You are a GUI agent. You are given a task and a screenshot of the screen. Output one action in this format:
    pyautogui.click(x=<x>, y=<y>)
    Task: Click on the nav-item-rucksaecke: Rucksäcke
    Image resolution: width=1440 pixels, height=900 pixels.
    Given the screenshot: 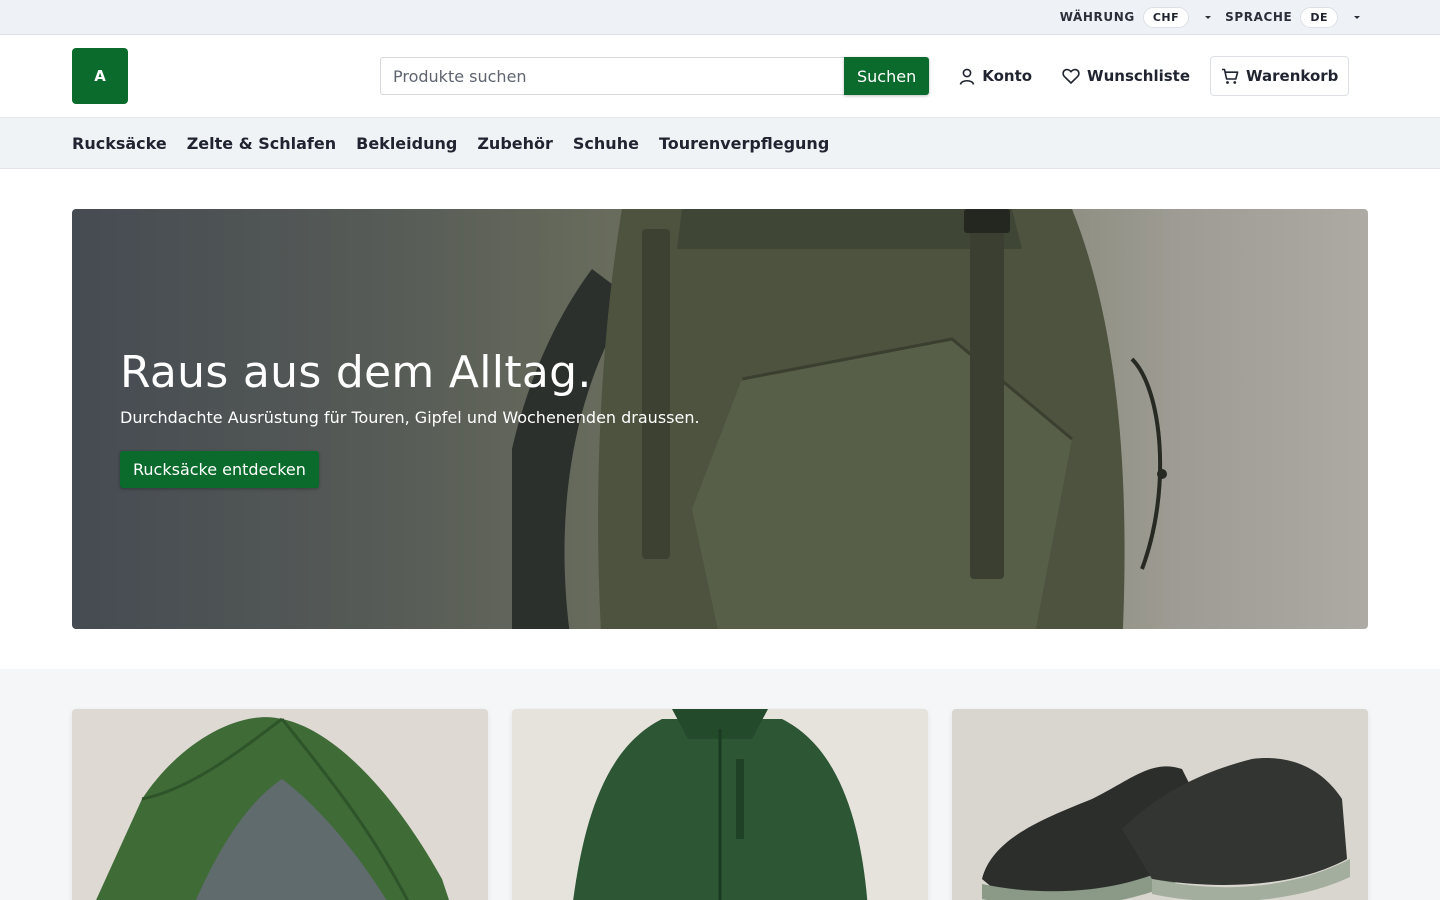 What is the action you would take?
    pyautogui.click(x=119, y=143)
    